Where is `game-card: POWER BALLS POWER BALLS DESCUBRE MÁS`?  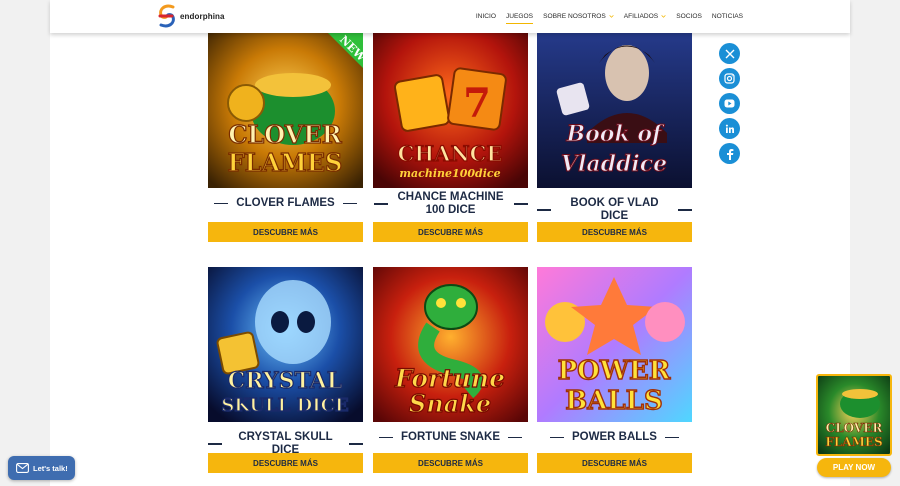 game-card: POWER BALLS POWER BALLS DESCUBRE MÁS is located at coordinates (614, 370).